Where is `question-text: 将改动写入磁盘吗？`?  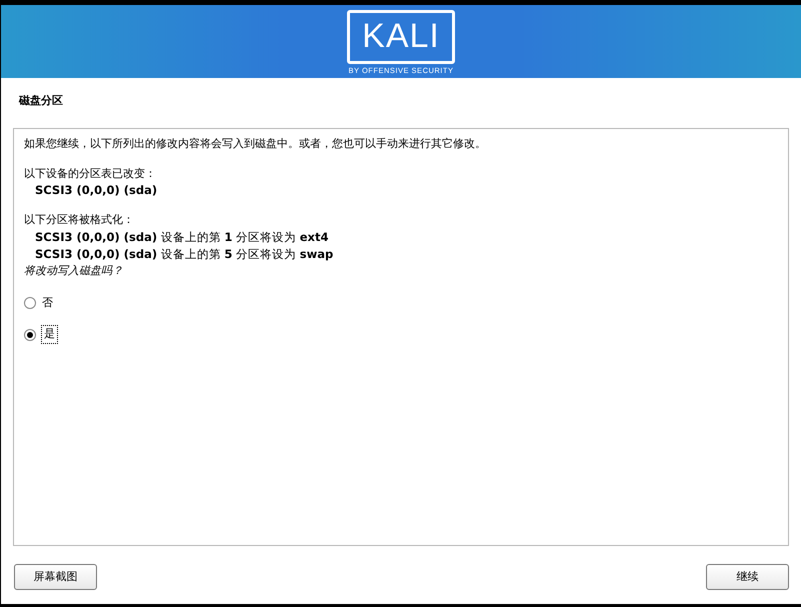 question-text: 将改动写入磁盘吗？ is located at coordinates (74, 271).